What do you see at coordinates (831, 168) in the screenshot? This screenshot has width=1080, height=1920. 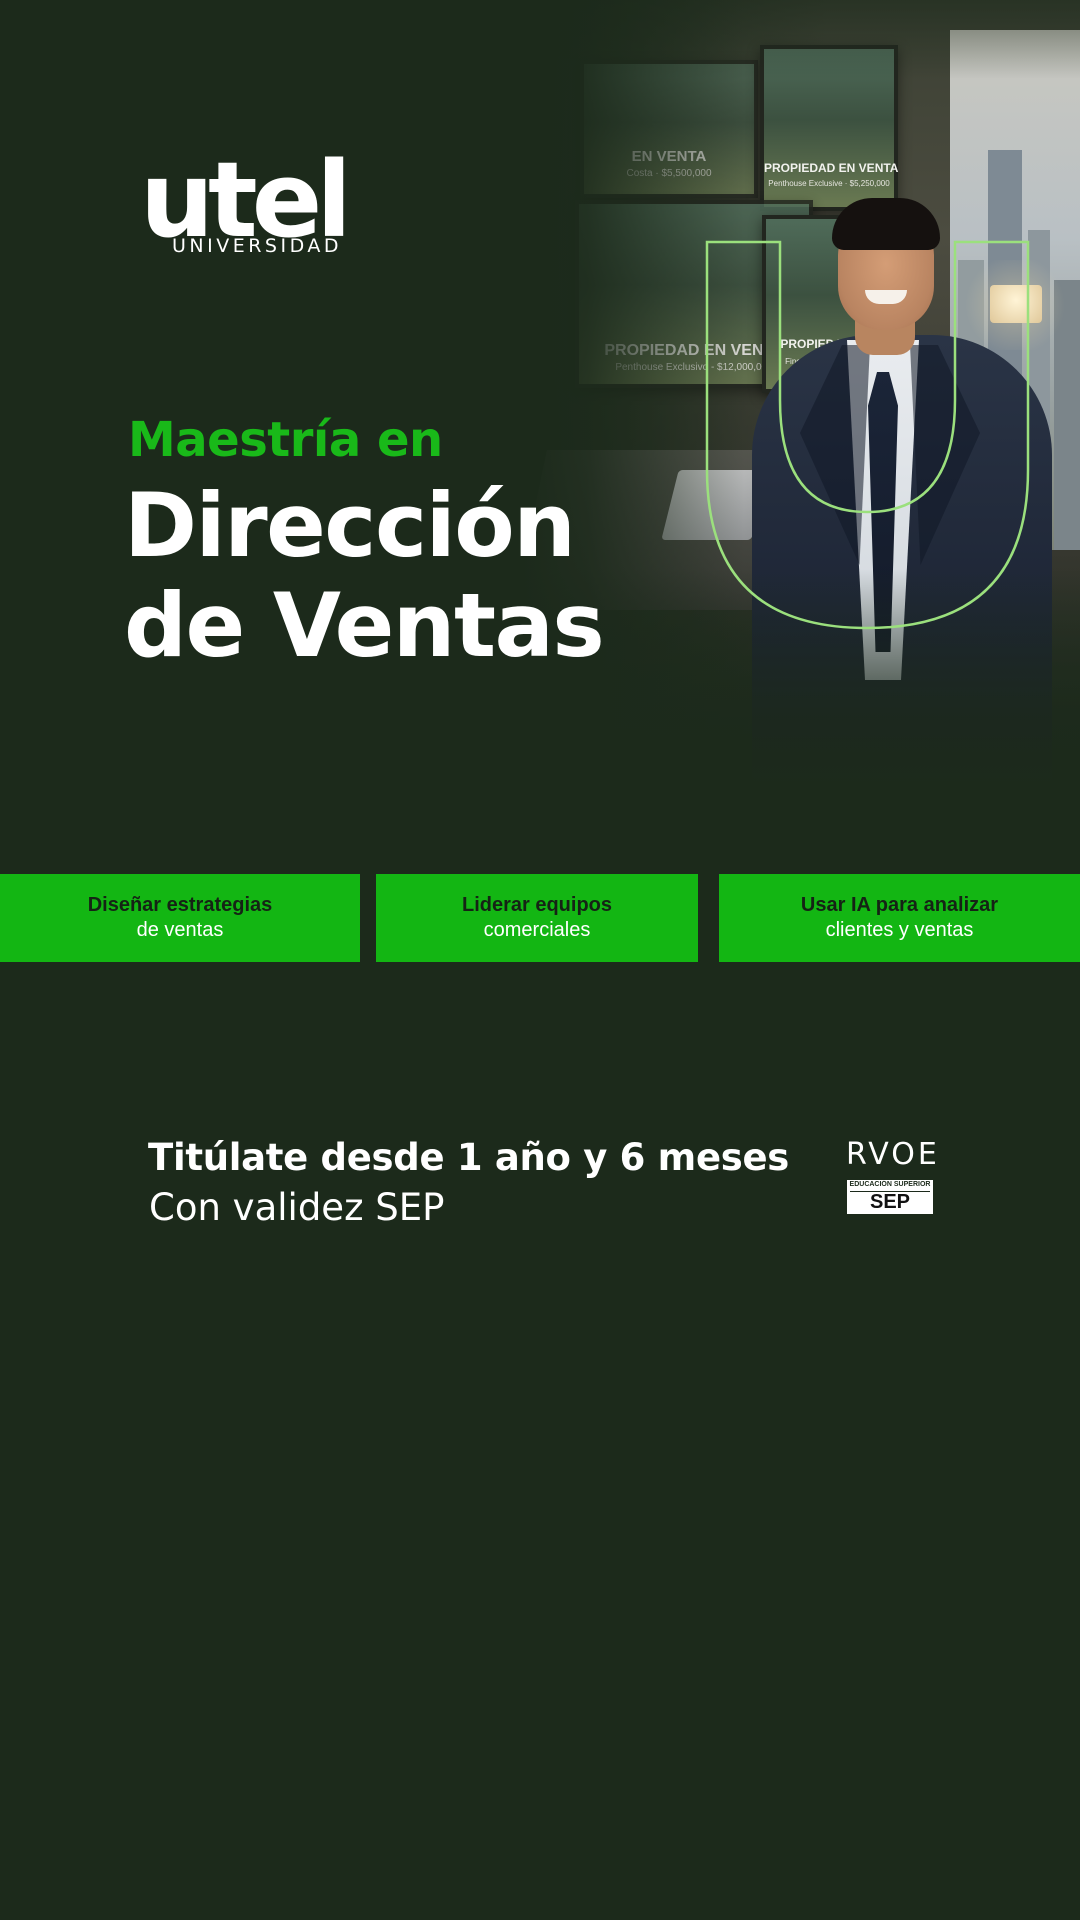 I see `frame-title: PROPIEDAD EN VENTA` at bounding box center [831, 168].